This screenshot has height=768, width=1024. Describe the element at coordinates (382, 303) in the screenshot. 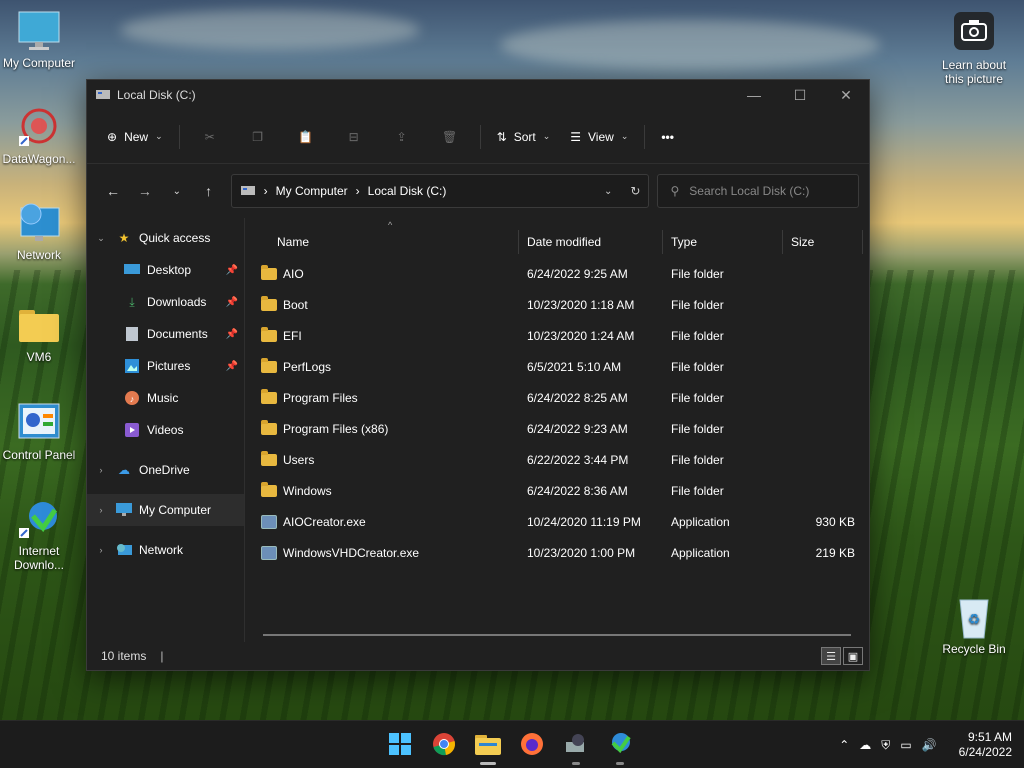

I see `file-name-cell: Boot` at that location.